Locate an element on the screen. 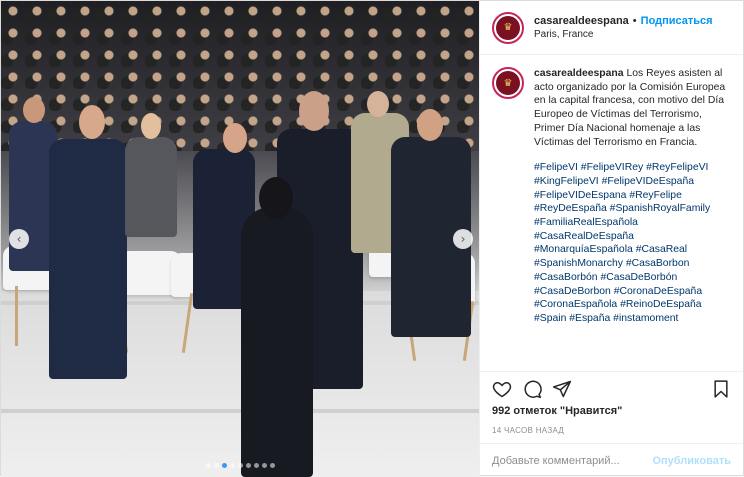  comment-input is located at coordinates (572, 460).